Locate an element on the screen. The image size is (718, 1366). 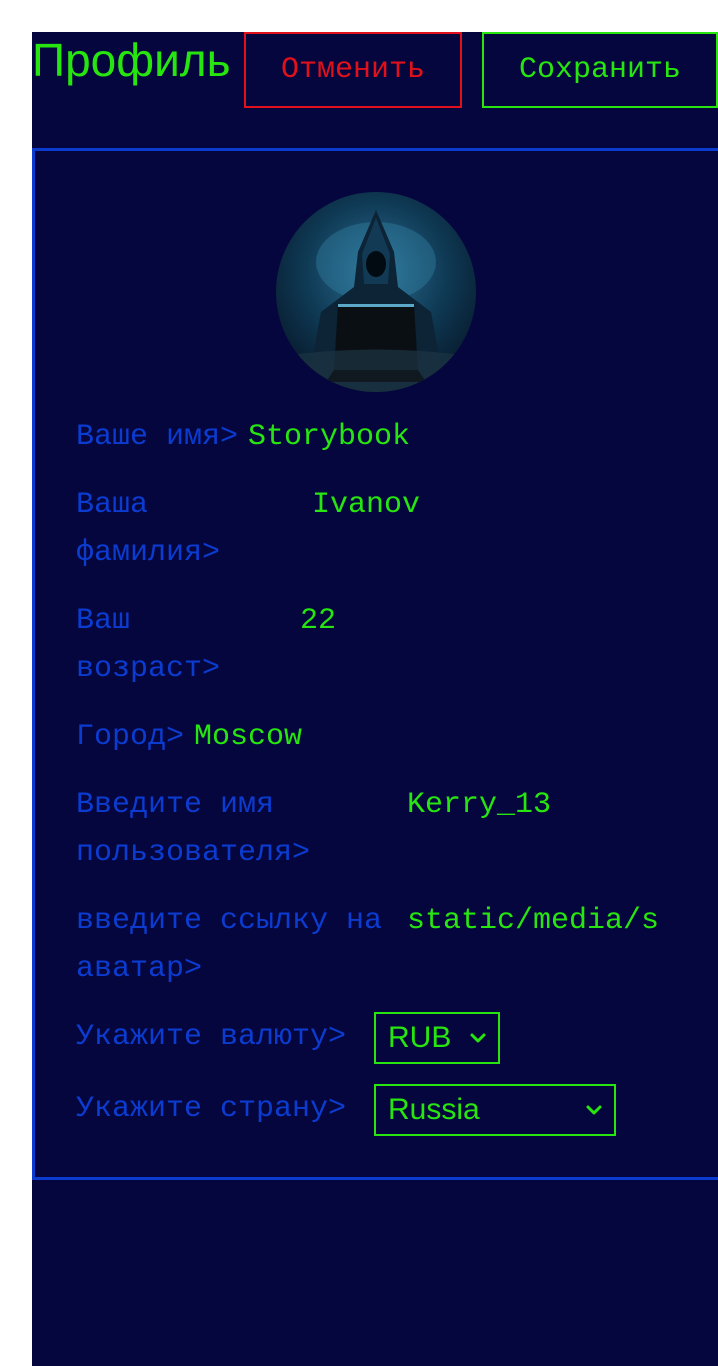
page-title: Профиль is located at coordinates (131, 60).